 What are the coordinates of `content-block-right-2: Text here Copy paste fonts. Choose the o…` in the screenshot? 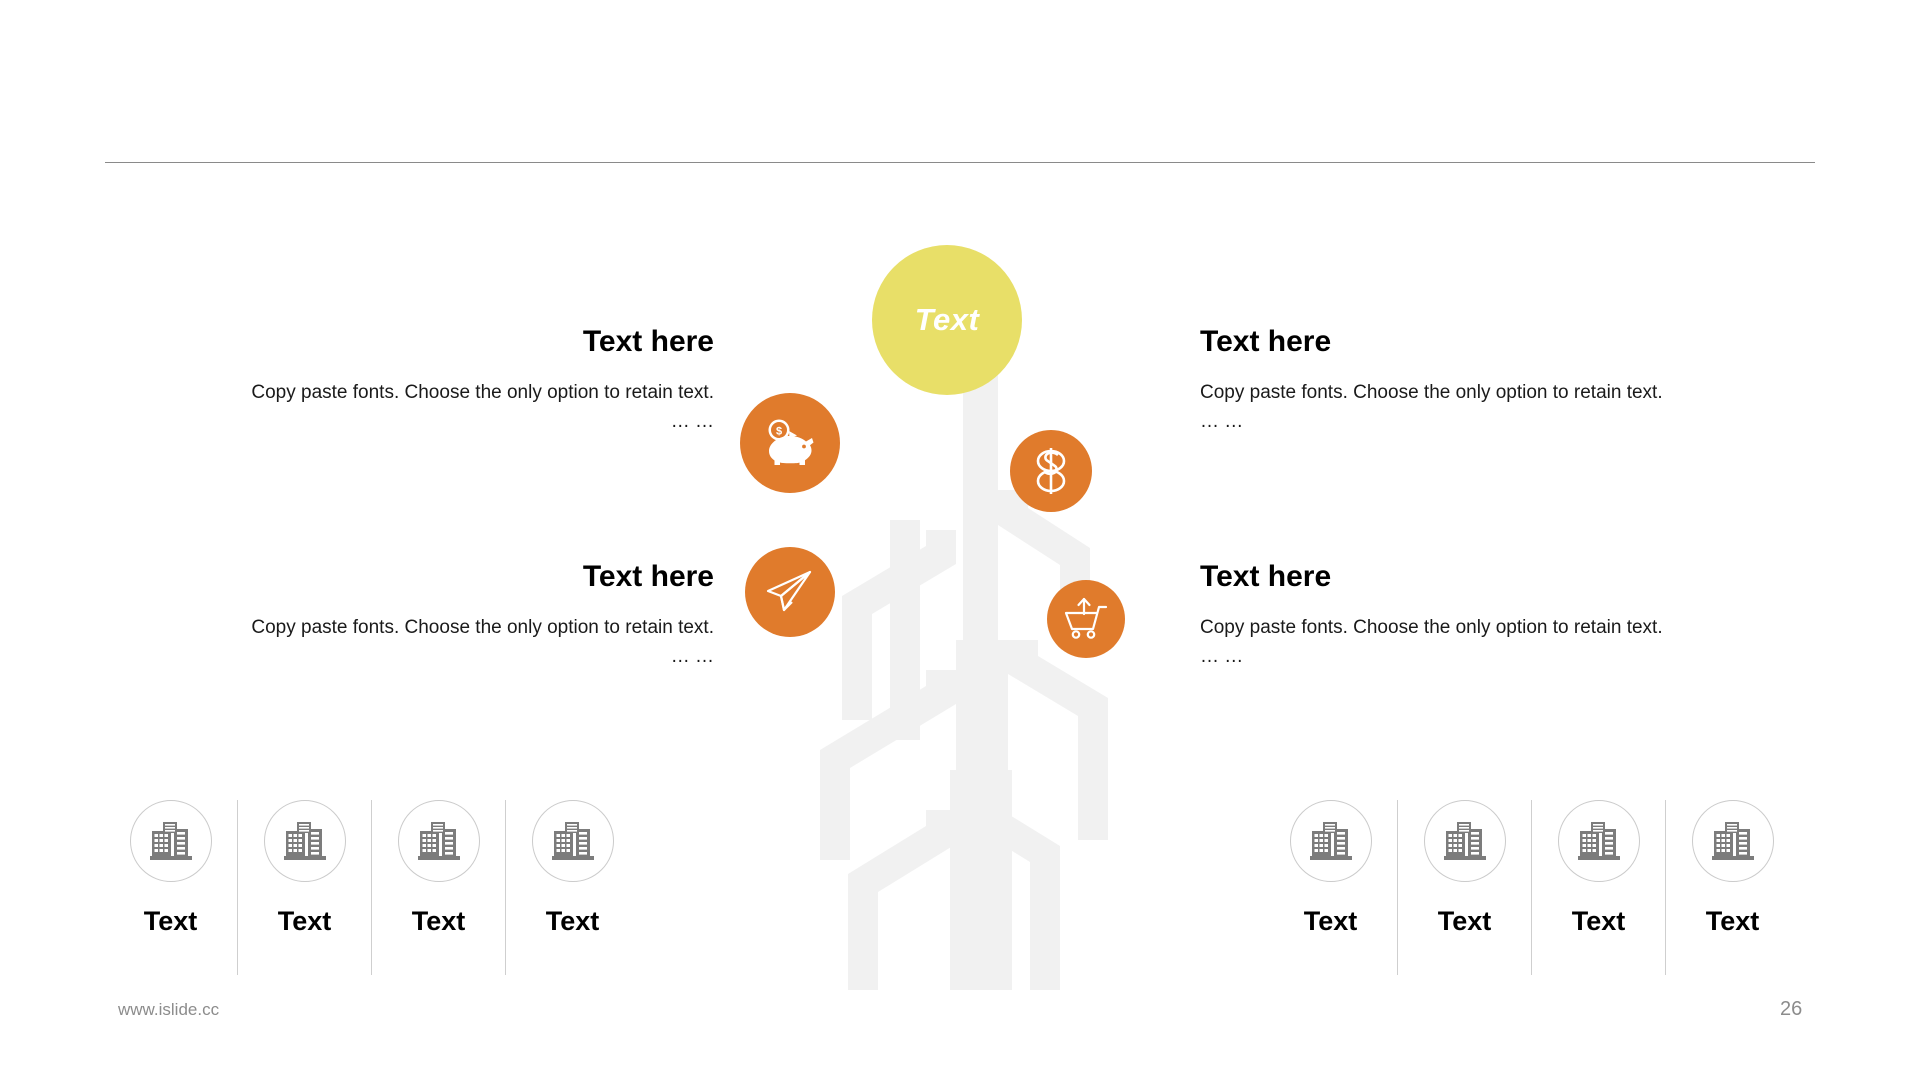 It's located at (1470, 616).